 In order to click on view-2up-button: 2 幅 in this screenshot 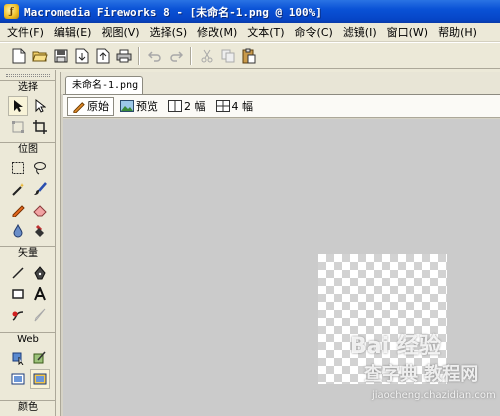, I will do `click(187, 106)`.